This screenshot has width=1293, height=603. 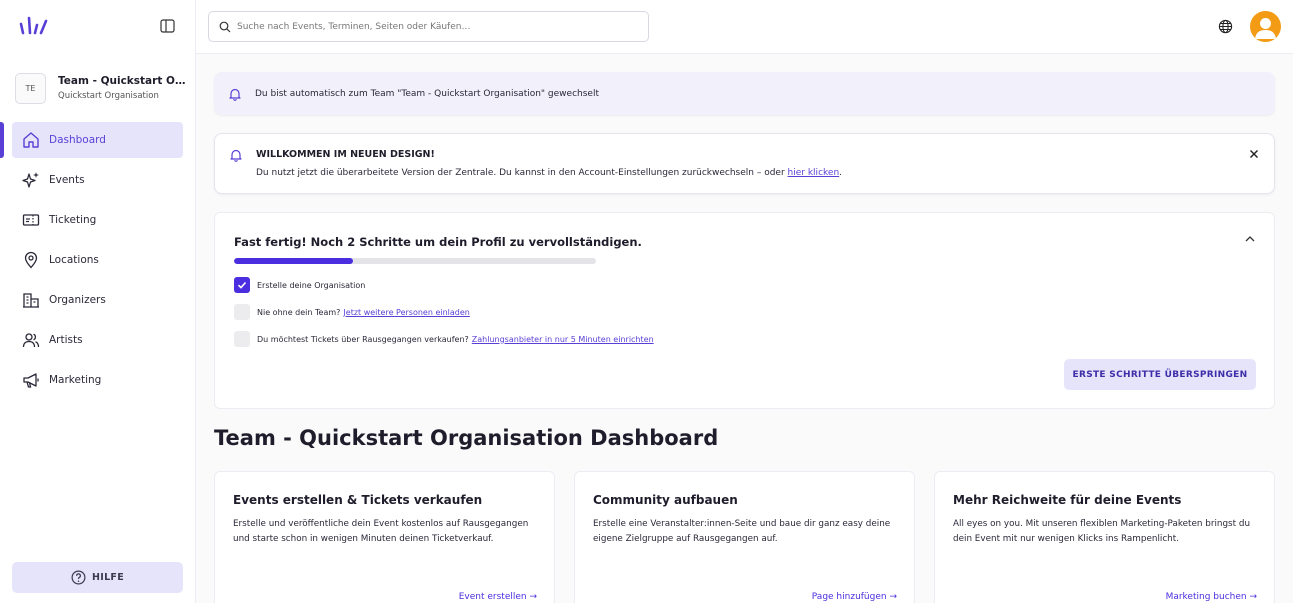 I want to click on page-title: Team - Quickstart Organisation Dashboard, so click(x=466, y=438).